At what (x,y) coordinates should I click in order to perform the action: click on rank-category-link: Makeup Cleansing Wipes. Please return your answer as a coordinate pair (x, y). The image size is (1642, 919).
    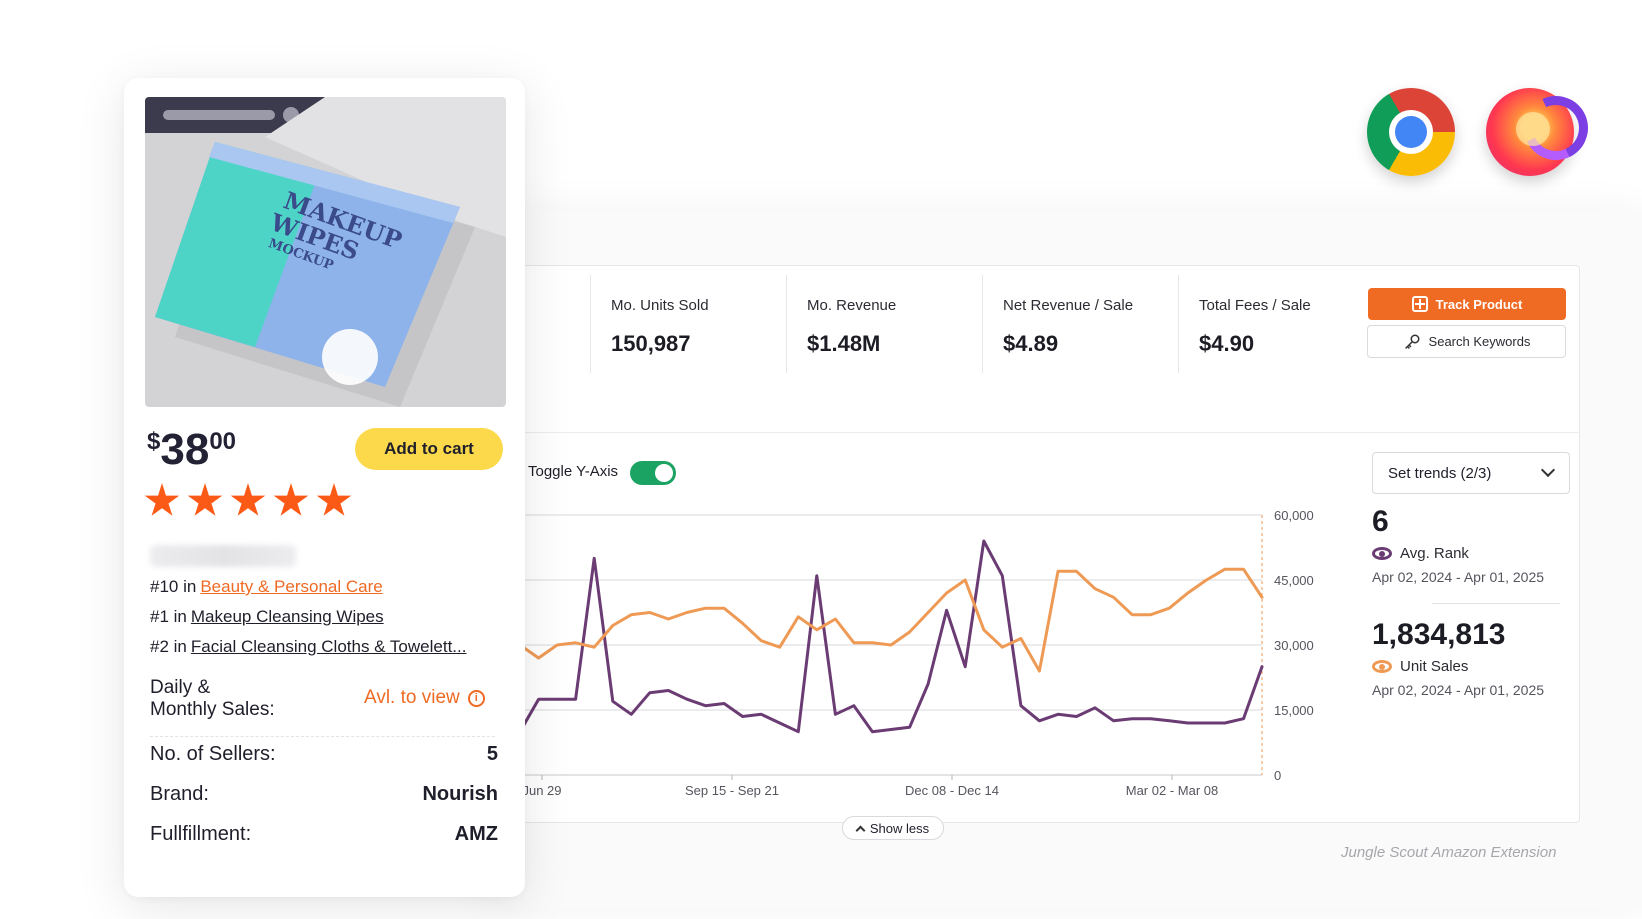
    Looking at the image, I should click on (287, 616).